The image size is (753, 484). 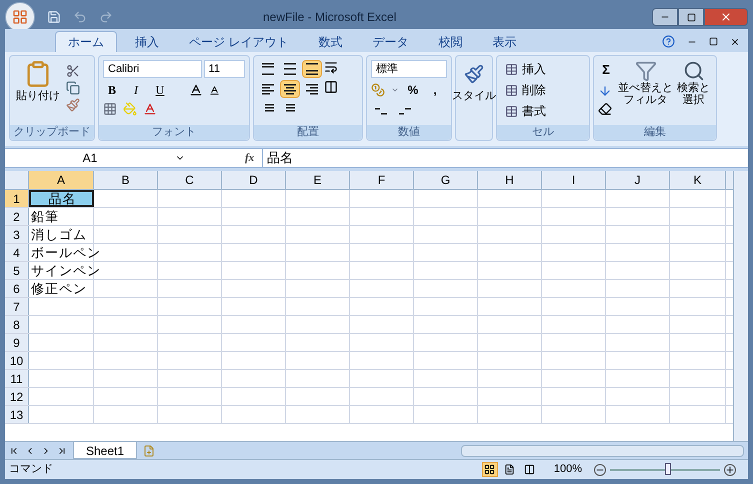 What do you see at coordinates (17, 288) in the screenshot?
I see `row-header: 6` at bounding box center [17, 288].